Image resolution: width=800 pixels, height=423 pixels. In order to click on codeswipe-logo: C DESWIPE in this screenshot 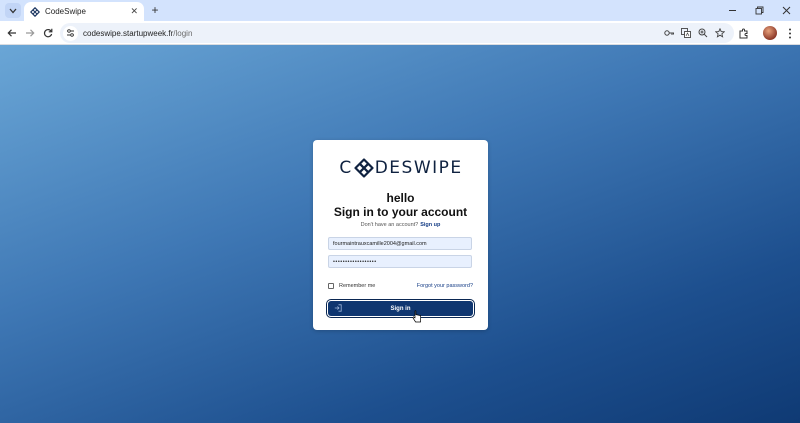, I will do `click(401, 168)`.